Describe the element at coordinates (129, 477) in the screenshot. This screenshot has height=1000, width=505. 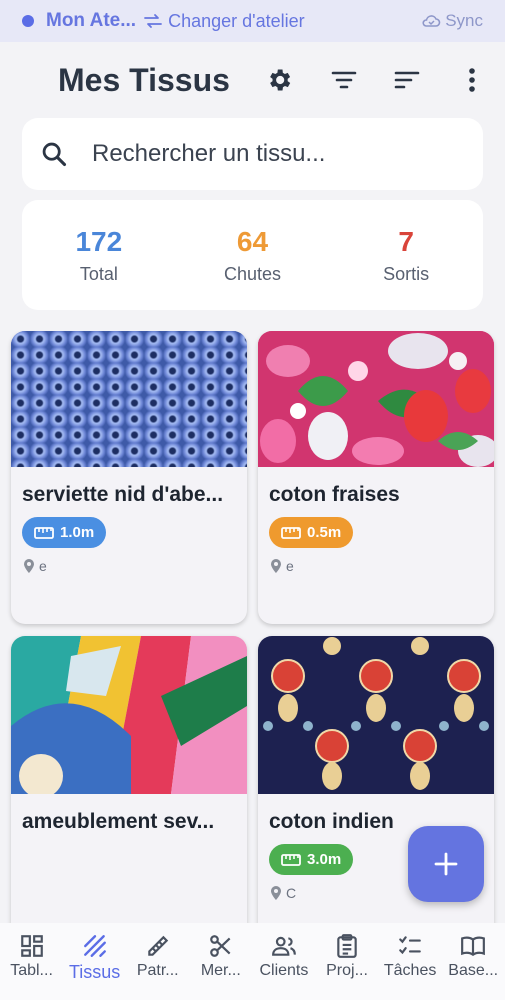
I see `fabric-card: serviette nid d'abe... 1.0m e` at that location.